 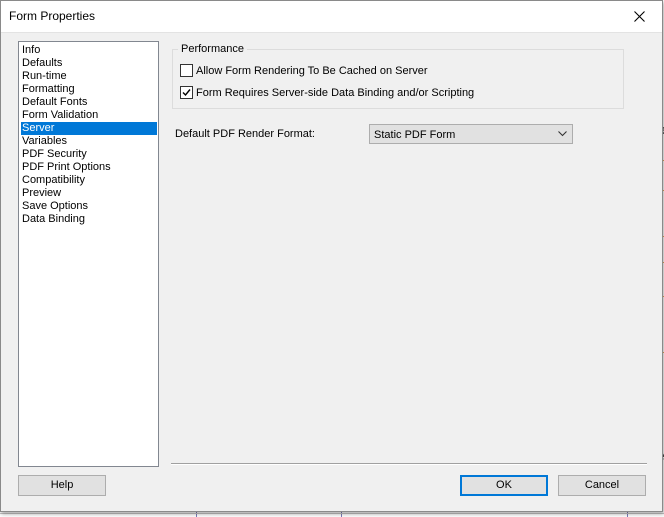 What do you see at coordinates (52, 16) in the screenshot?
I see `dialog-title: Form Properties` at bounding box center [52, 16].